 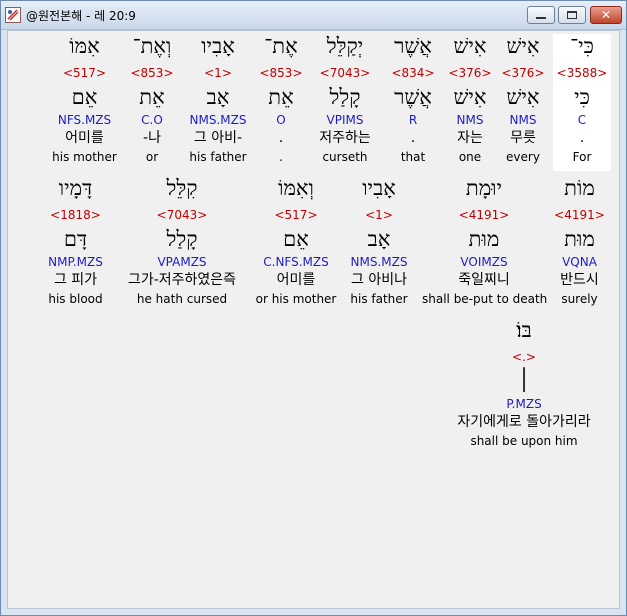 I want to click on english-gloss: his mother, so click(x=84, y=157).